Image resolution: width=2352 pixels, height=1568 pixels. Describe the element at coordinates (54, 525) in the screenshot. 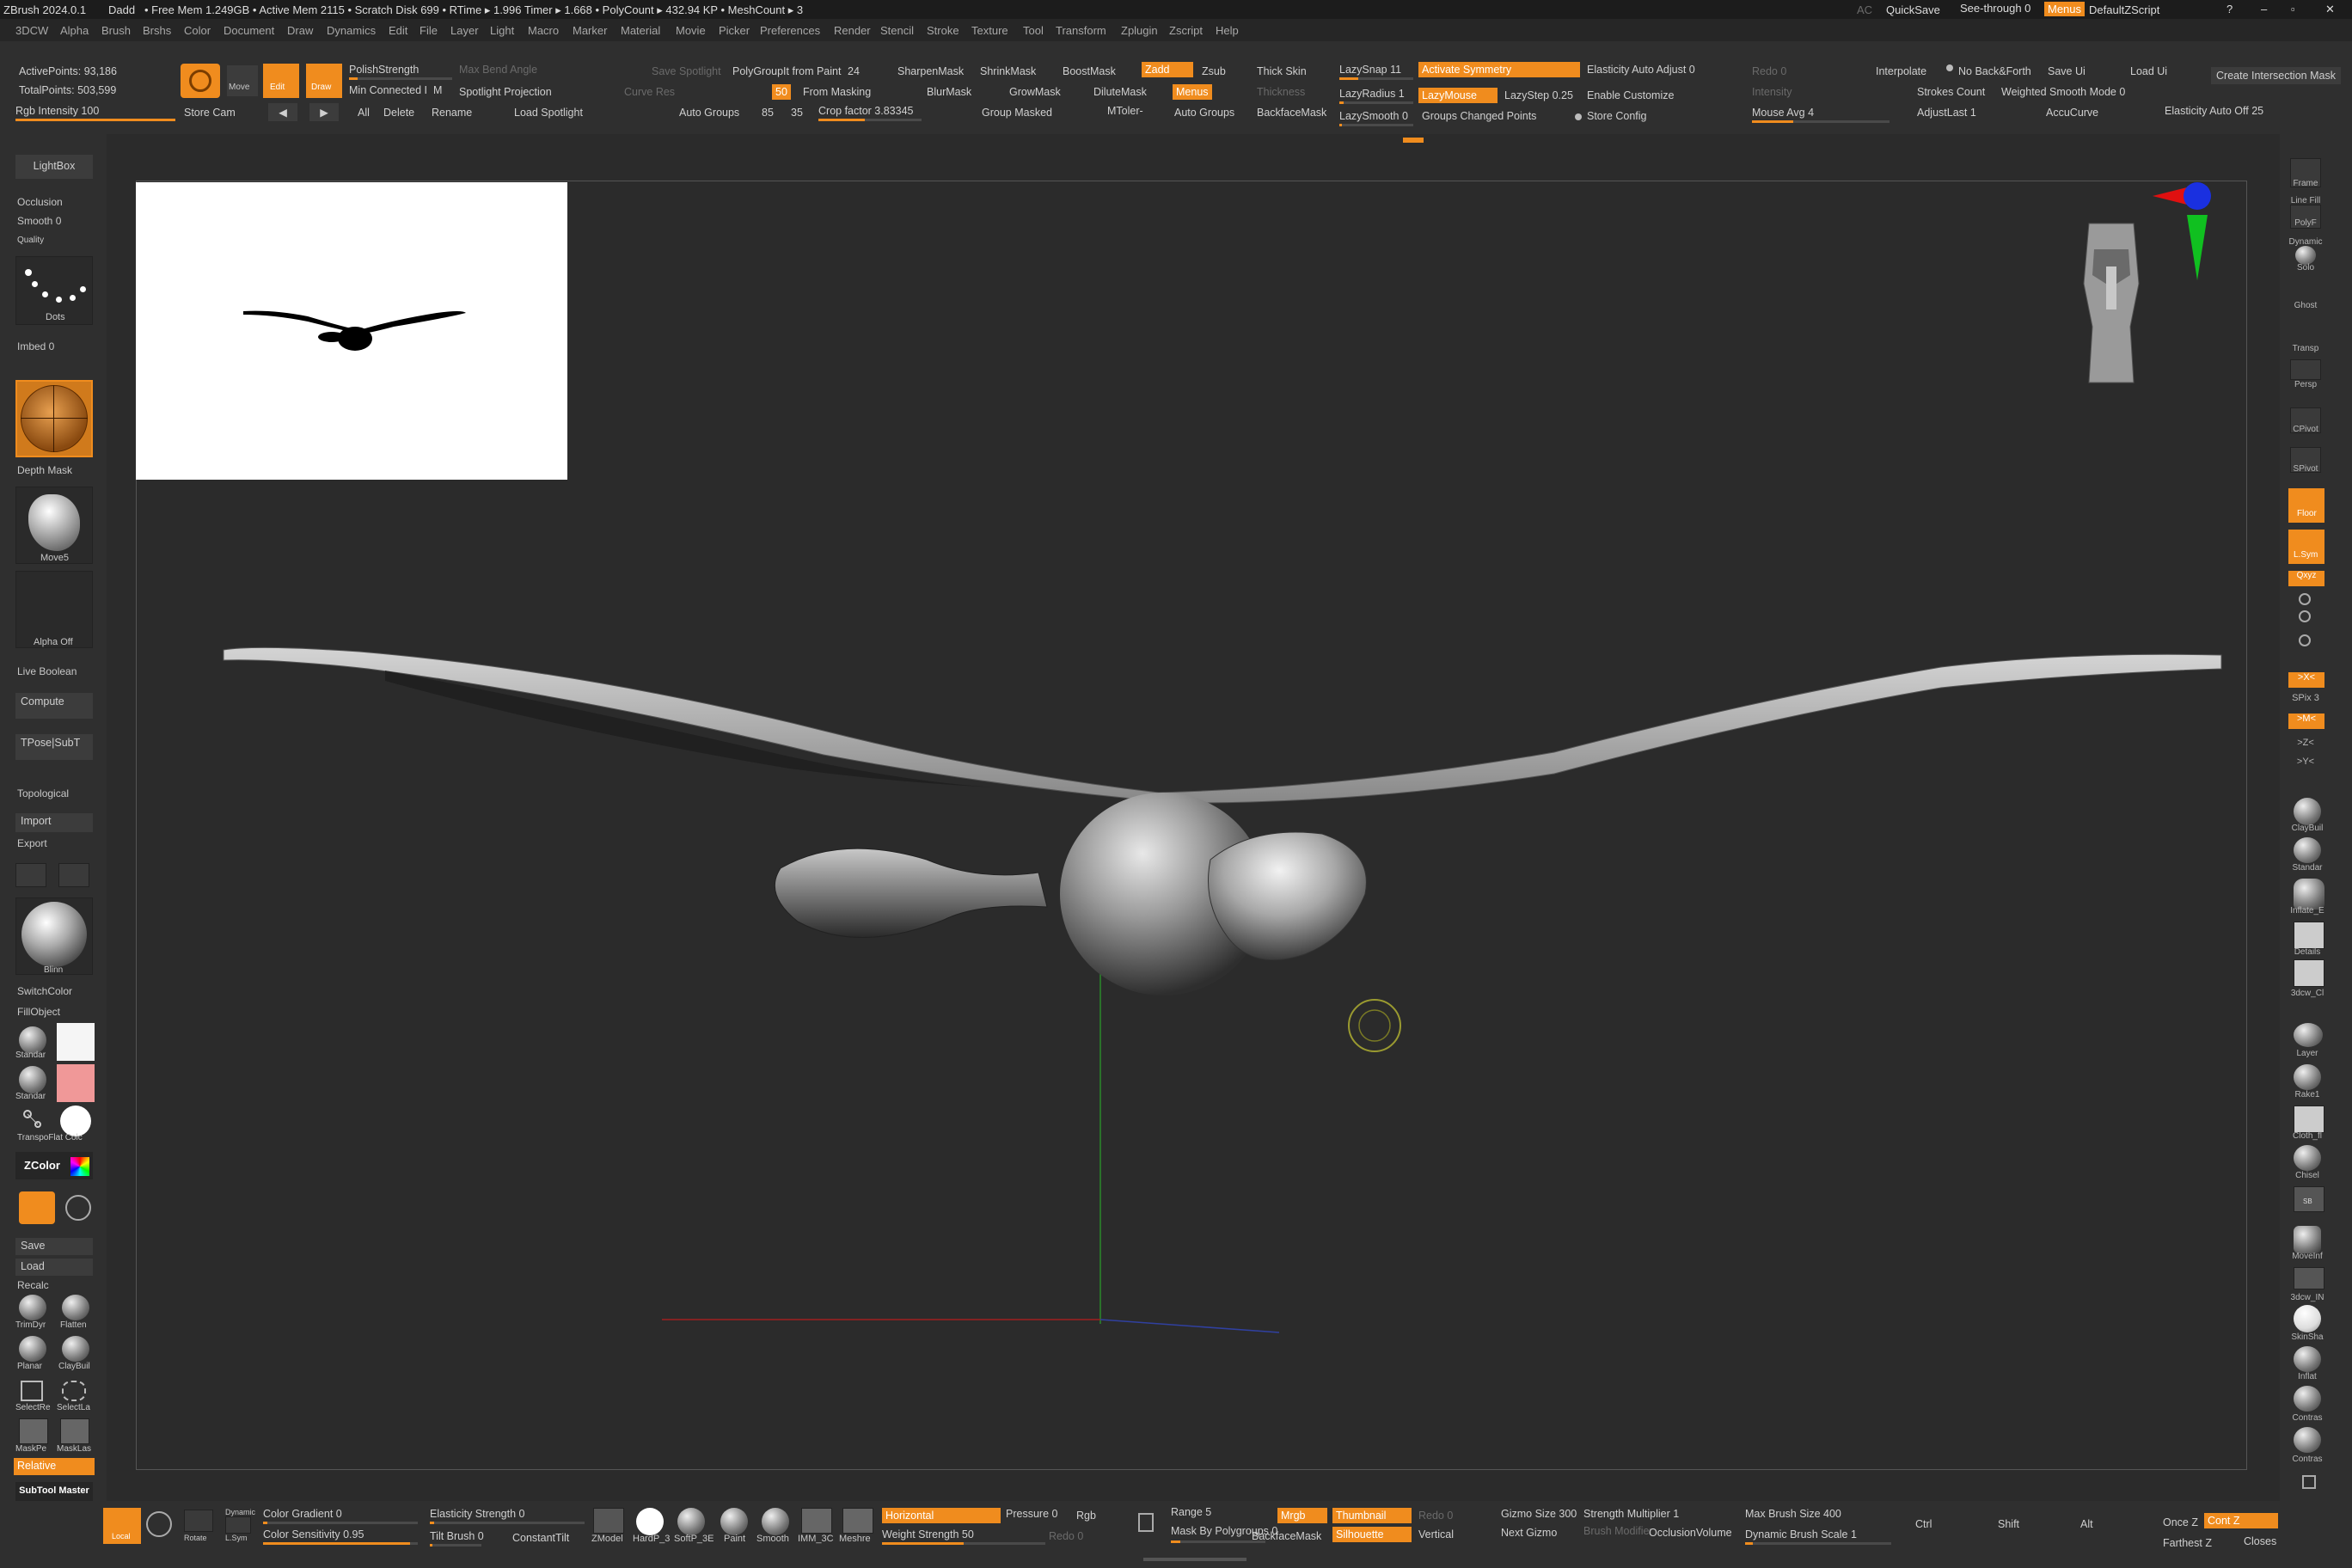

I see `move5-brush-button: Move5` at that location.